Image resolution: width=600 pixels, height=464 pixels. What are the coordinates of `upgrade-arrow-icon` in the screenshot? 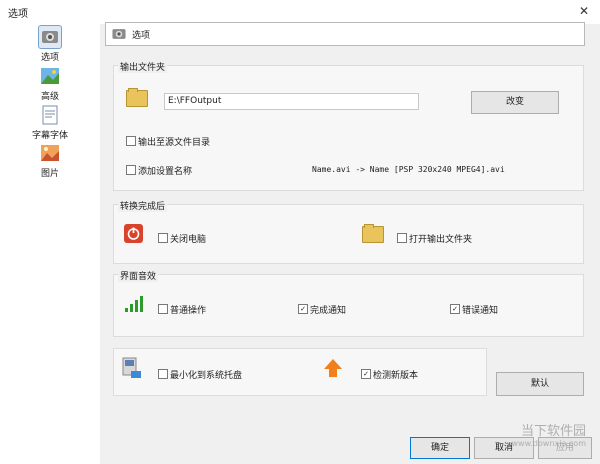 It's located at (333, 369).